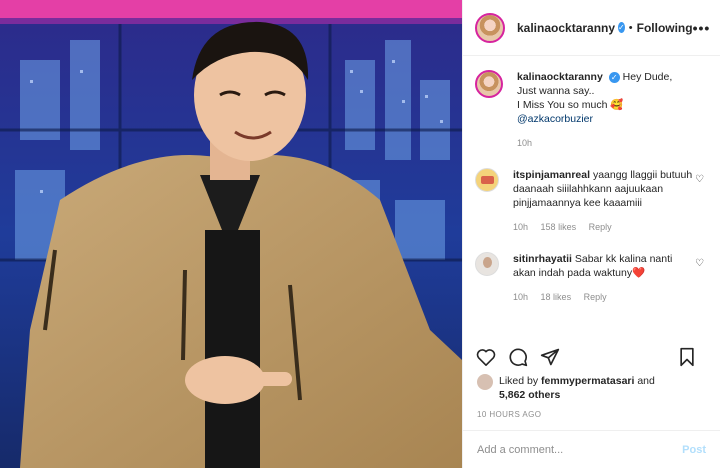 This screenshot has height=468, width=720. What do you see at coordinates (556, 297) in the screenshot?
I see `comment-likes: 18 likes` at bounding box center [556, 297].